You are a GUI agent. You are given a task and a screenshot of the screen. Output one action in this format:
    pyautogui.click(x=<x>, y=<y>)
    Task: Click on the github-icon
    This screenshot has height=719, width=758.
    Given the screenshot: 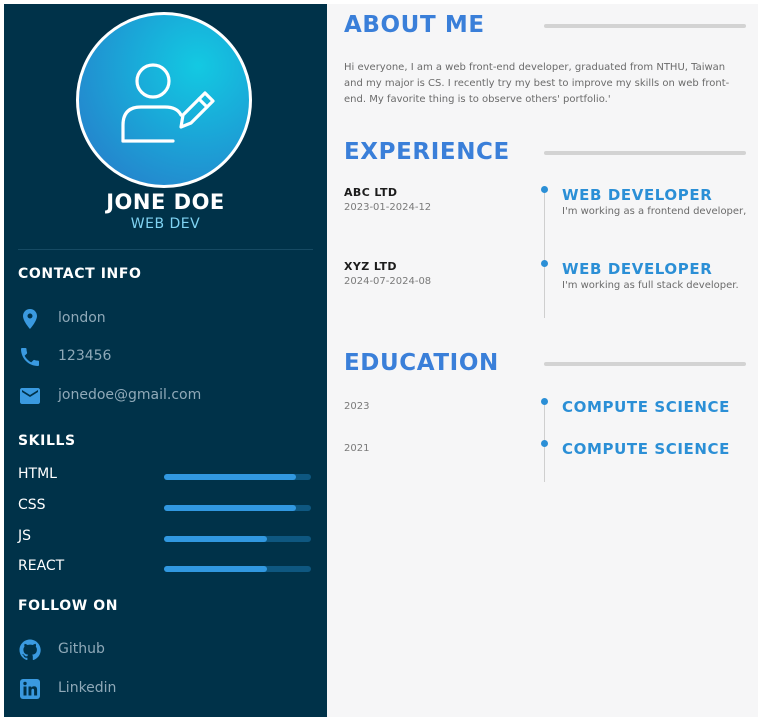 What is the action you would take?
    pyautogui.click(x=30, y=650)
    